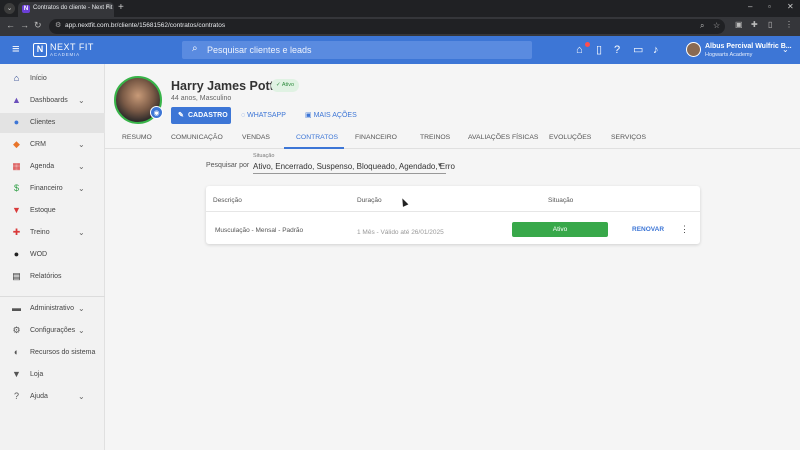 The height and width of the screenshot is (450, 800). Describe the element at coordinates (137, 137) in the screenshot. I see `tab-resumo: RESUMO` at that location.